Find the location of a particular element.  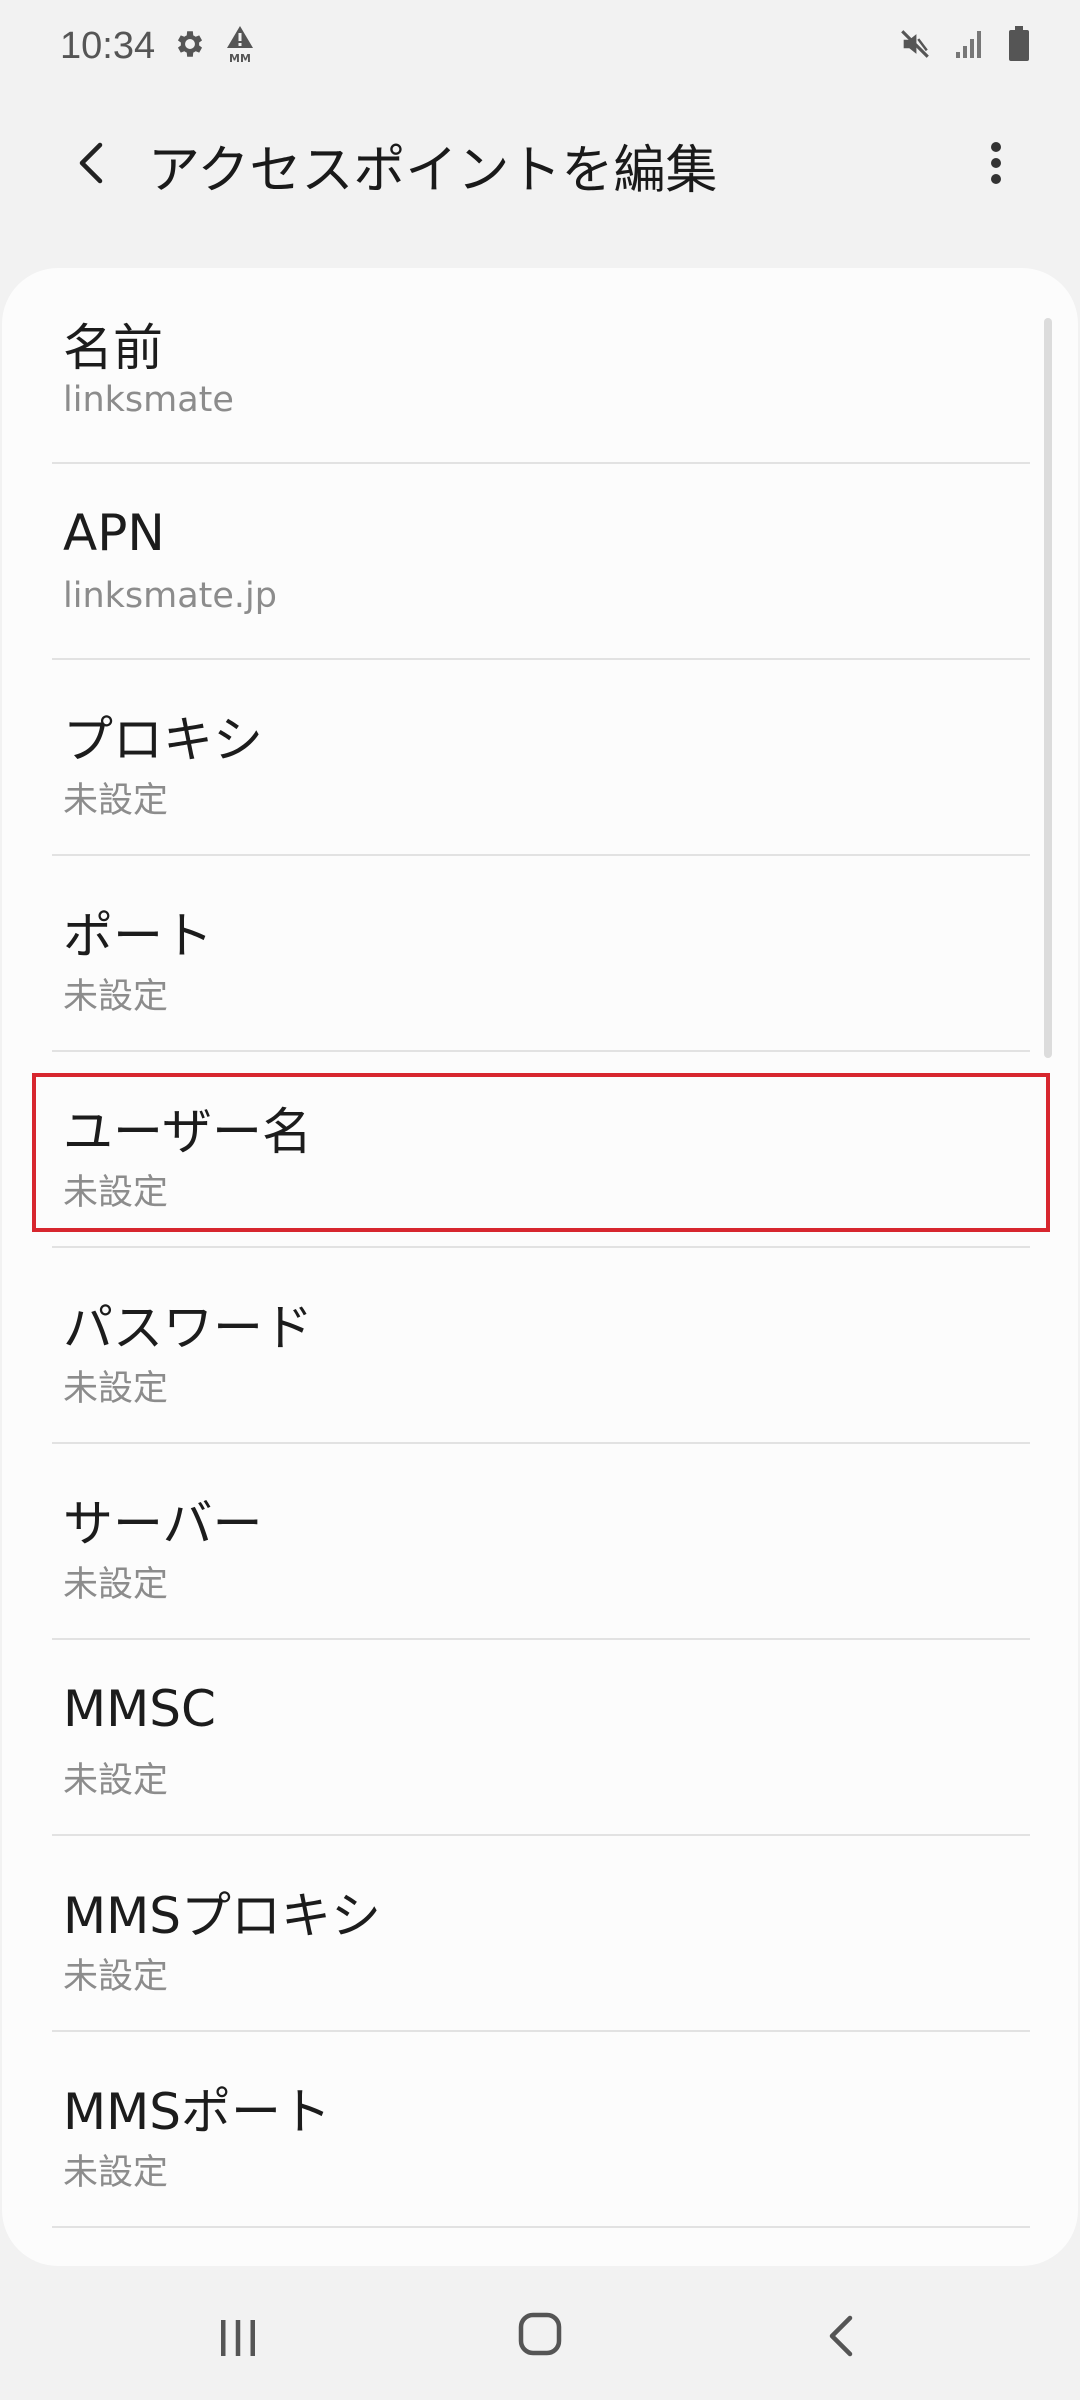

more-options-button is located at coordinates (996, 165).